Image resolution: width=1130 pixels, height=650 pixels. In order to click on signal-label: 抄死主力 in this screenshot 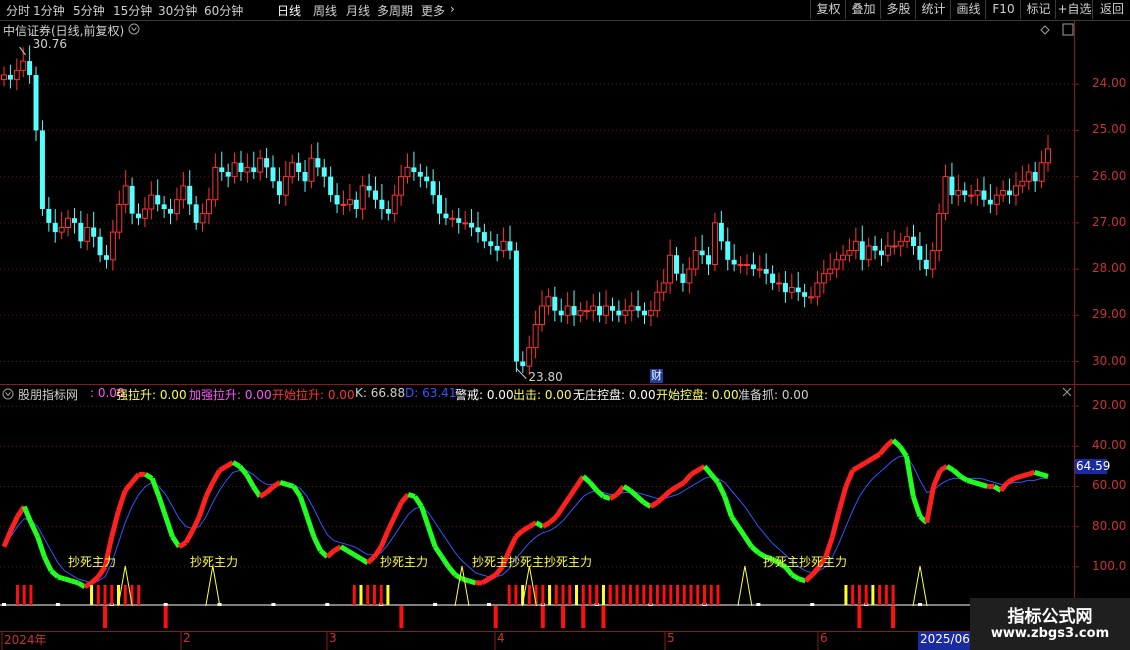, I will do `click(214, 562)`.